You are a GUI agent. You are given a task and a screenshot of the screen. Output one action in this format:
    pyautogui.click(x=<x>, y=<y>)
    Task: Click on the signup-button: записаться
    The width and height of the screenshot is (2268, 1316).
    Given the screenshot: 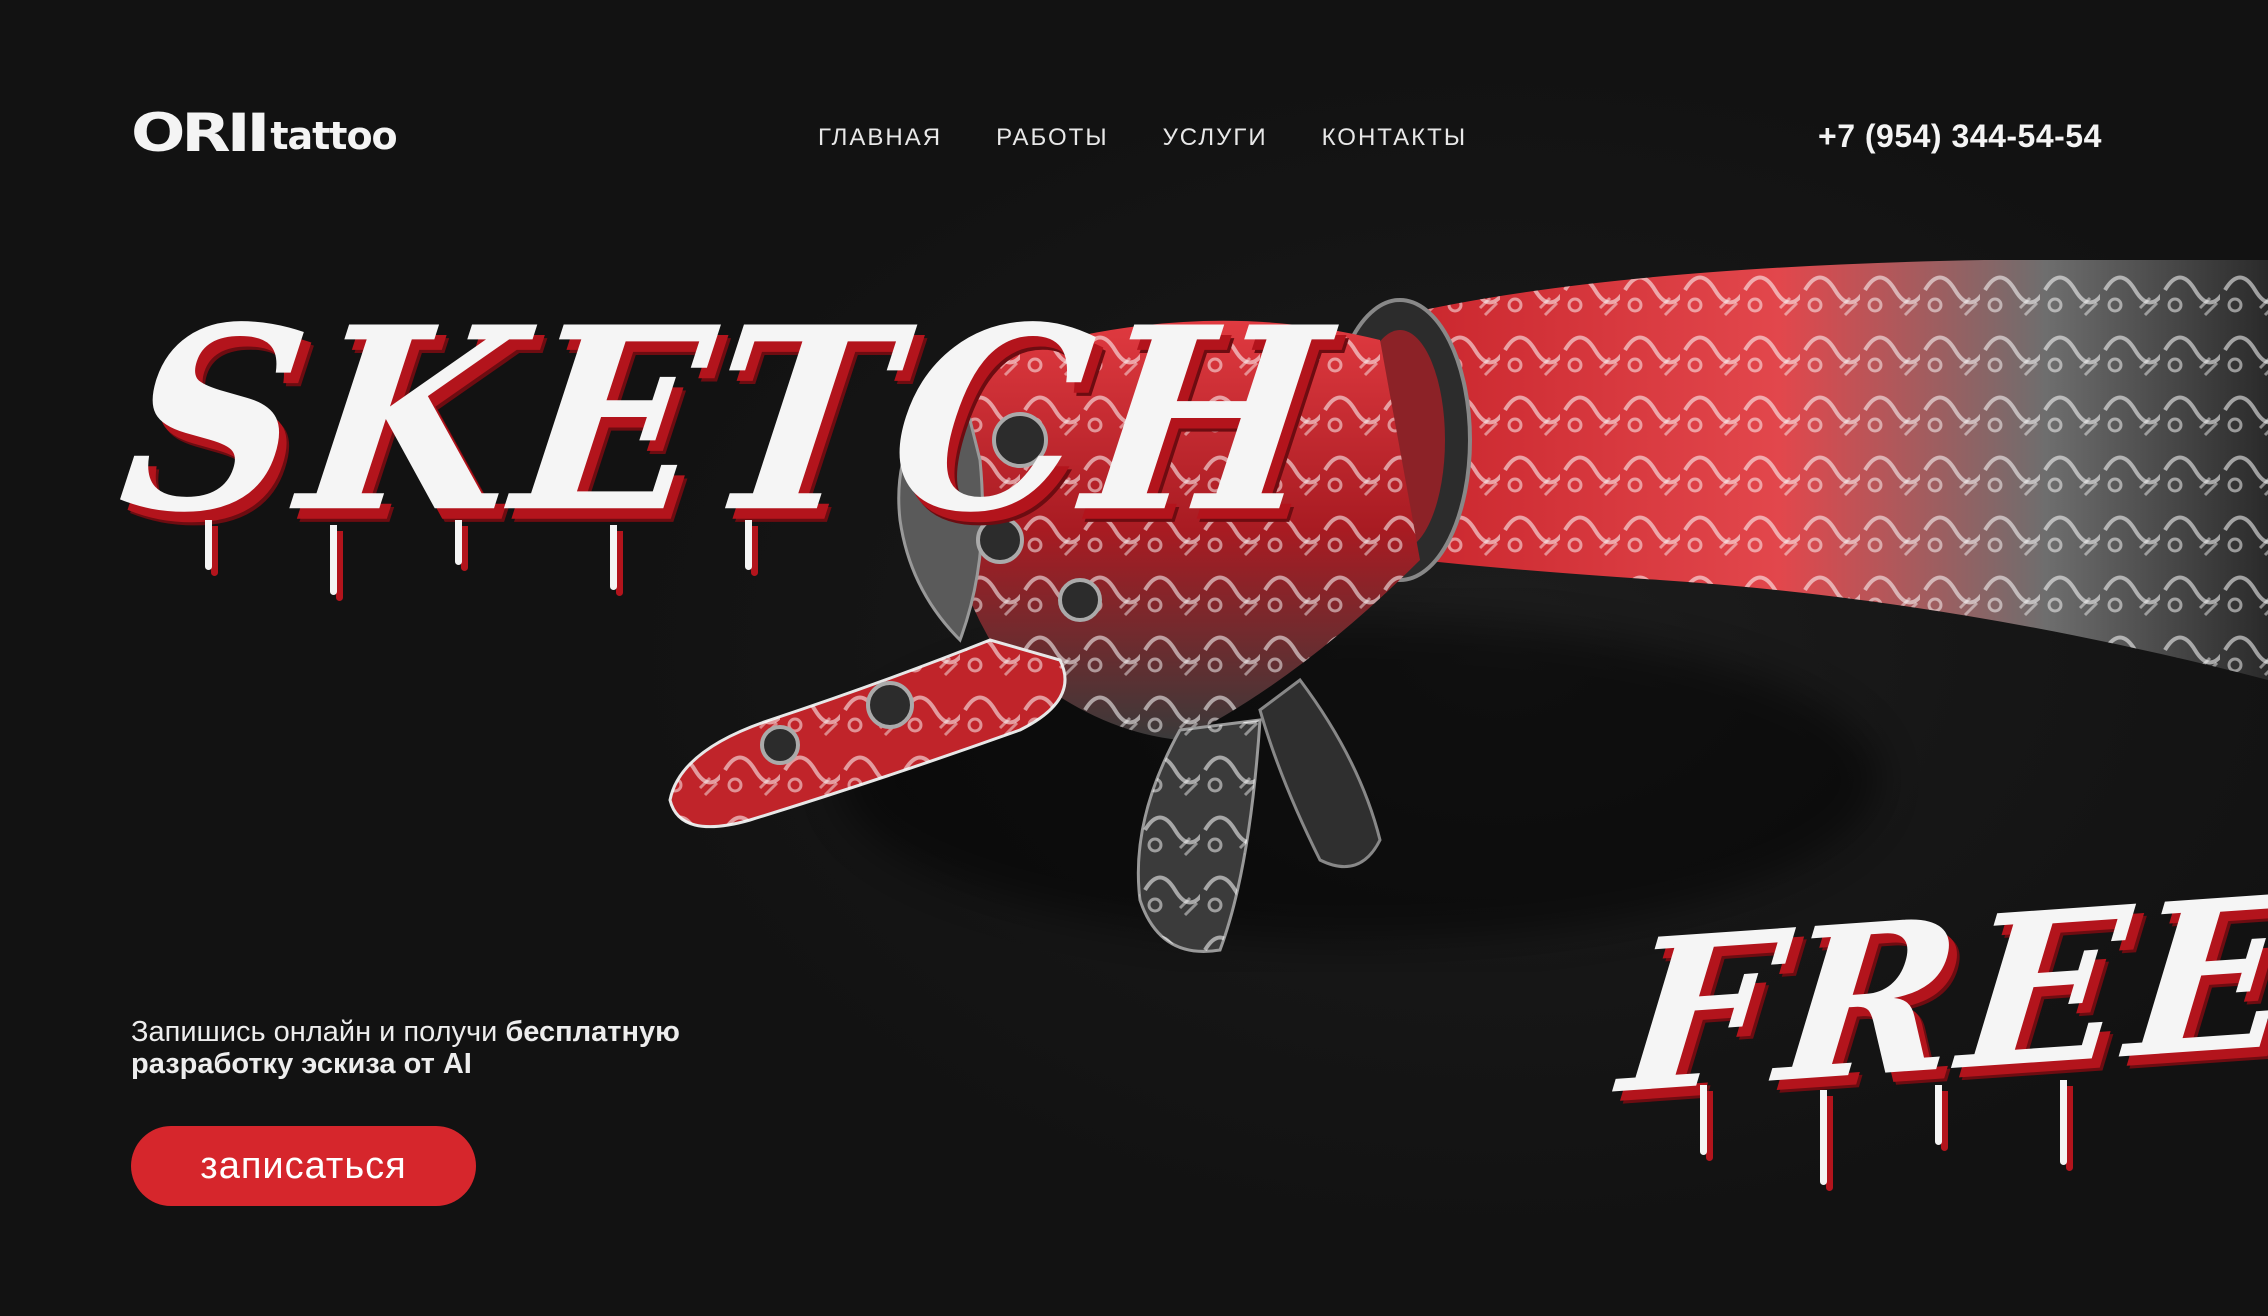 What is the action you would take?
    pyautogui.click(x=303, y=1166)
    